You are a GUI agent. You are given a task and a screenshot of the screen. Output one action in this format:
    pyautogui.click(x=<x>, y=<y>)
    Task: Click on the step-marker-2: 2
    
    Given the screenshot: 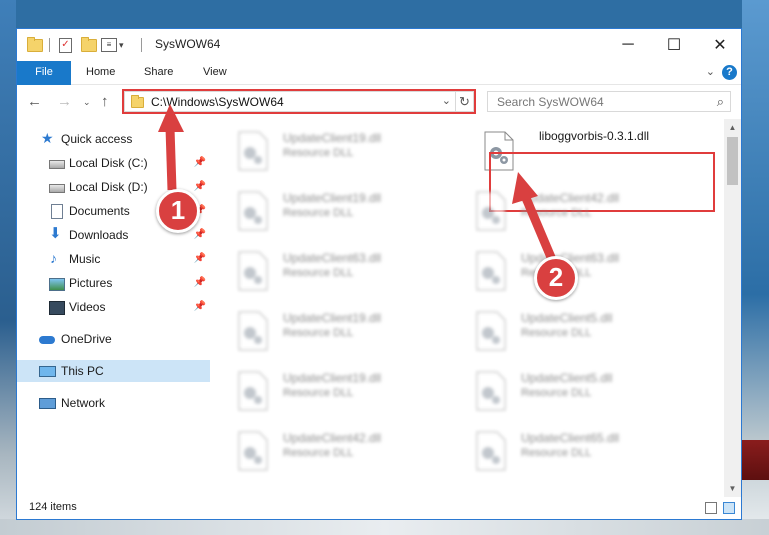 What is the action you would take?
    pyautogui.click(x=556, y=278)
    